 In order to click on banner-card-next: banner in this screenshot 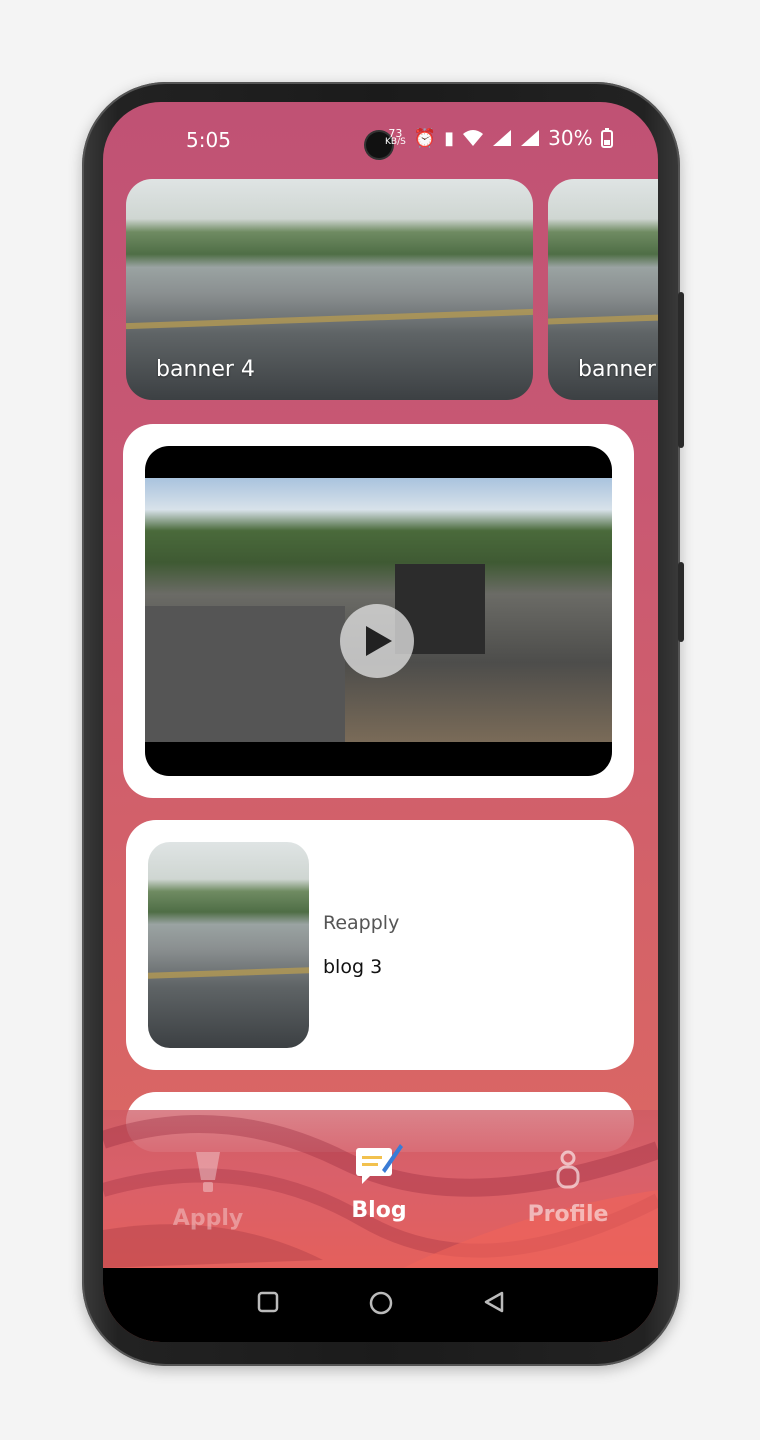, I will do `click(603, 289)`.